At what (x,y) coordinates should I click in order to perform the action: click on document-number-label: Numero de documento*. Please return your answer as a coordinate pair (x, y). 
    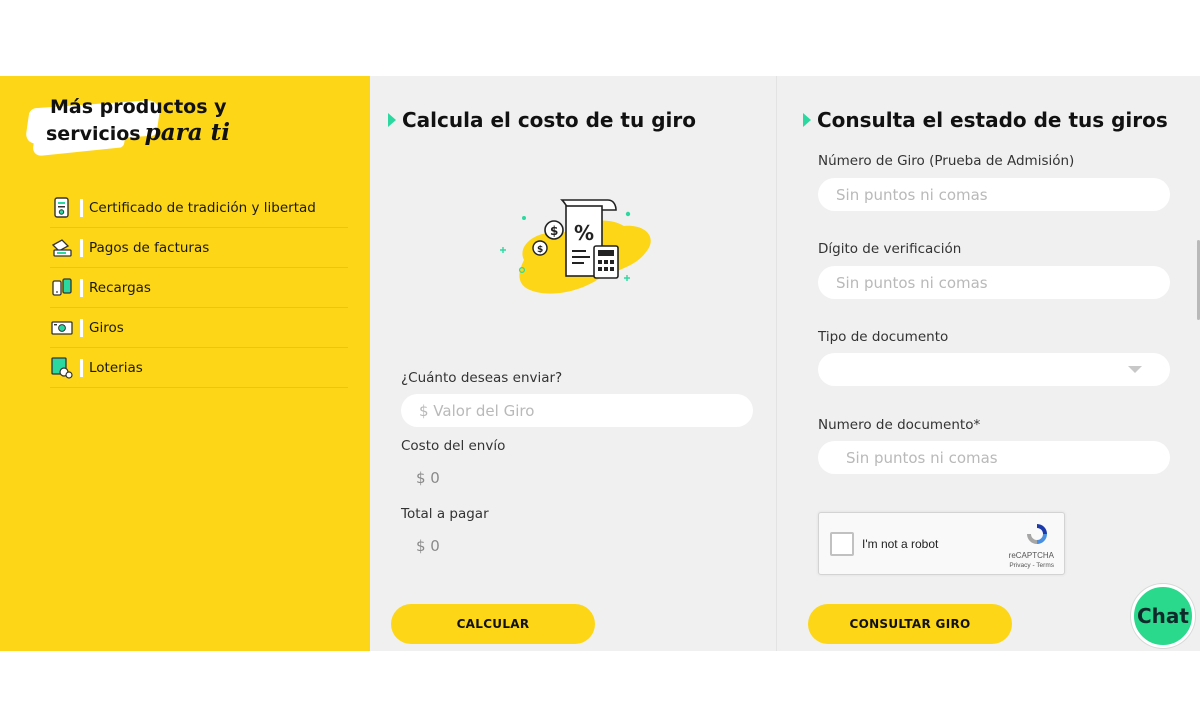
    Looking at the image, I should click on (899, 425).